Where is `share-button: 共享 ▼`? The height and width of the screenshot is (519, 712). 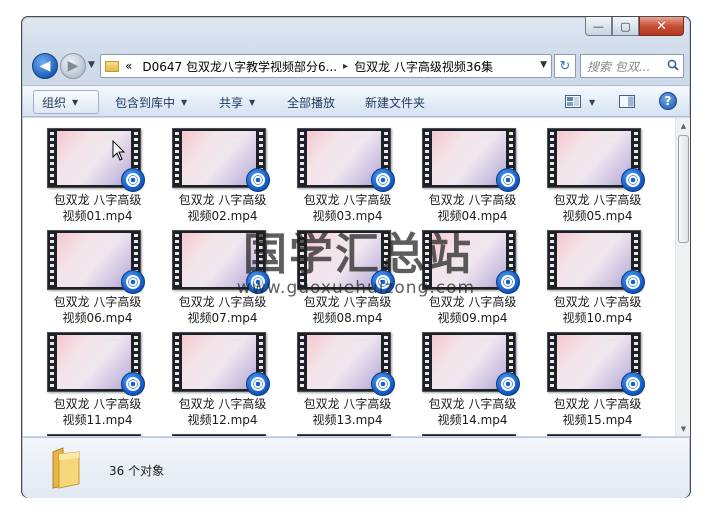 share-button: 共享 ▼ is located at coordinates (237, 102).